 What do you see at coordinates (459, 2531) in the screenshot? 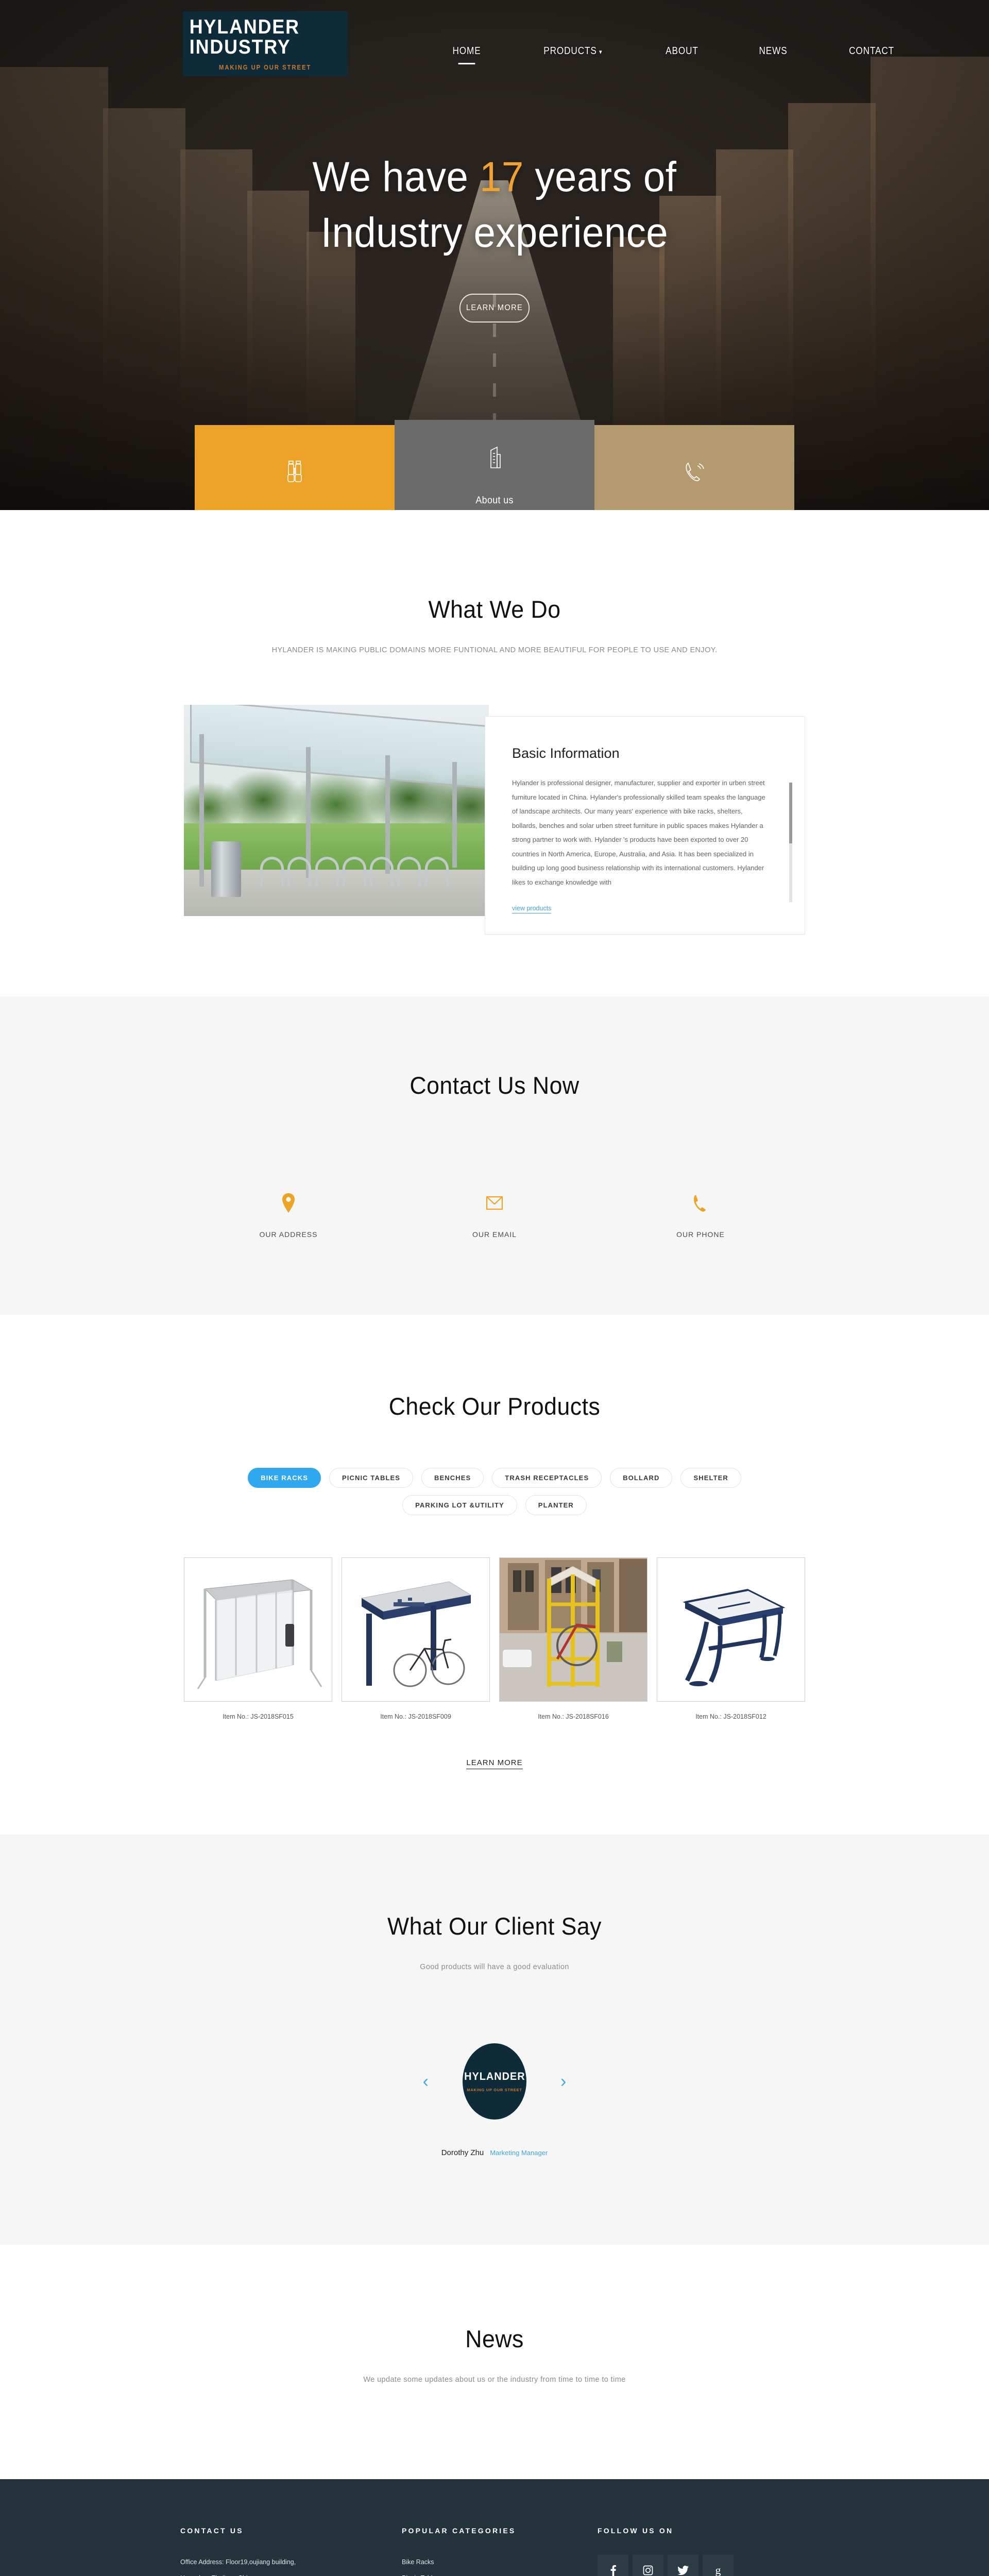
I see `footer-categories-heading: POPULAR CATEGORIES` at bounding box center [459, 2531].